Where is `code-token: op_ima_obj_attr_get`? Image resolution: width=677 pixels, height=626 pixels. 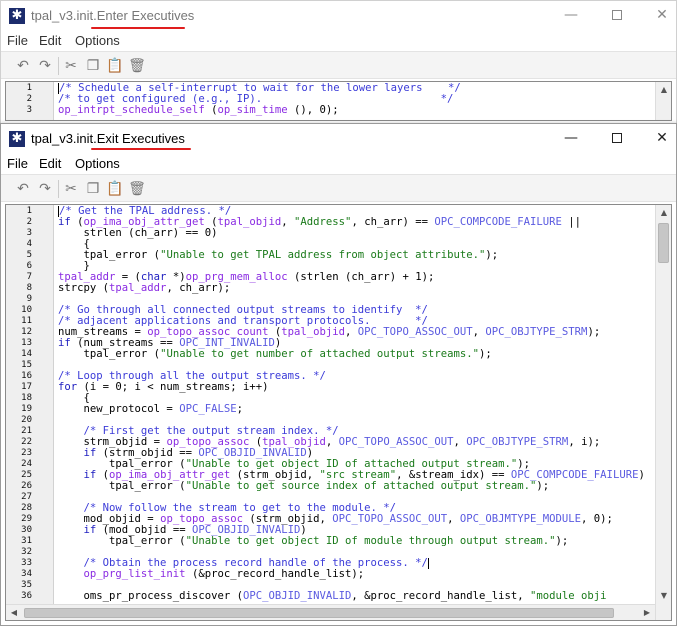
code-token: op_ima_obj_attr_get is located at coordinates (144, 222).